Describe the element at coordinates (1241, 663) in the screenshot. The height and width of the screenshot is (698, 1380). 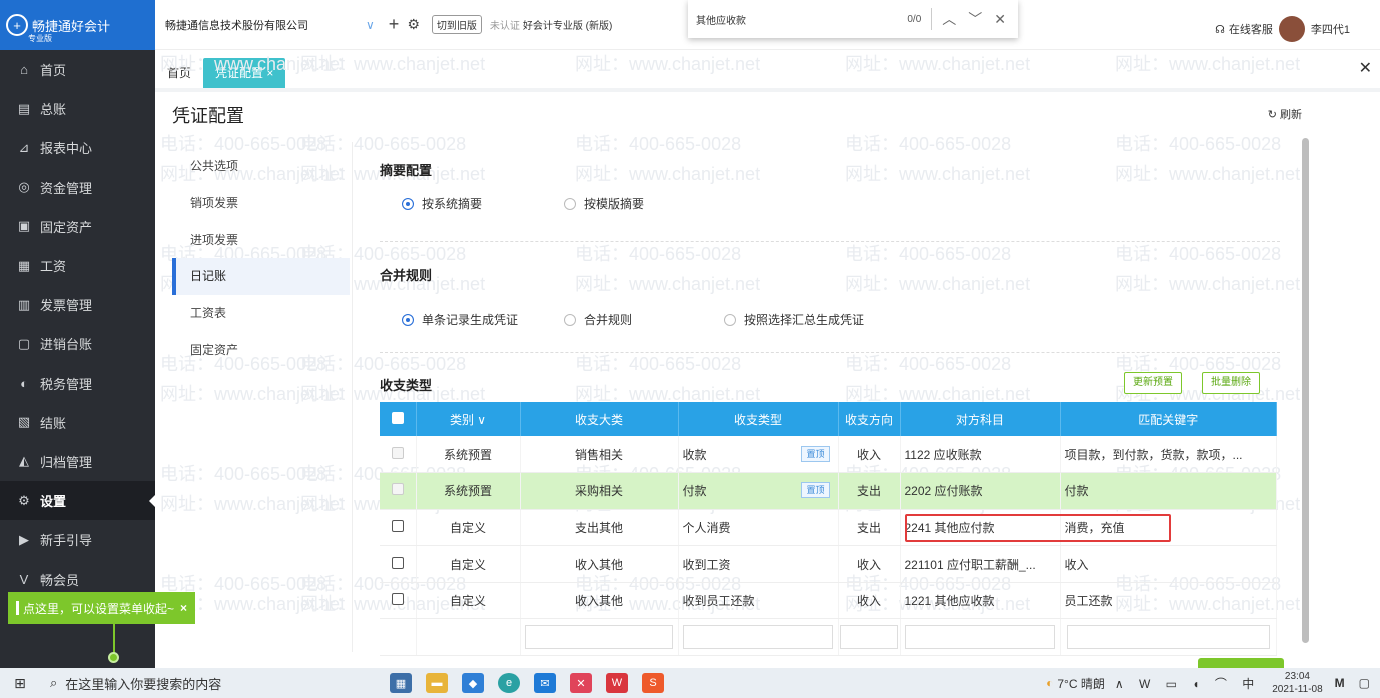
I see `bottom-action-button` at that location.